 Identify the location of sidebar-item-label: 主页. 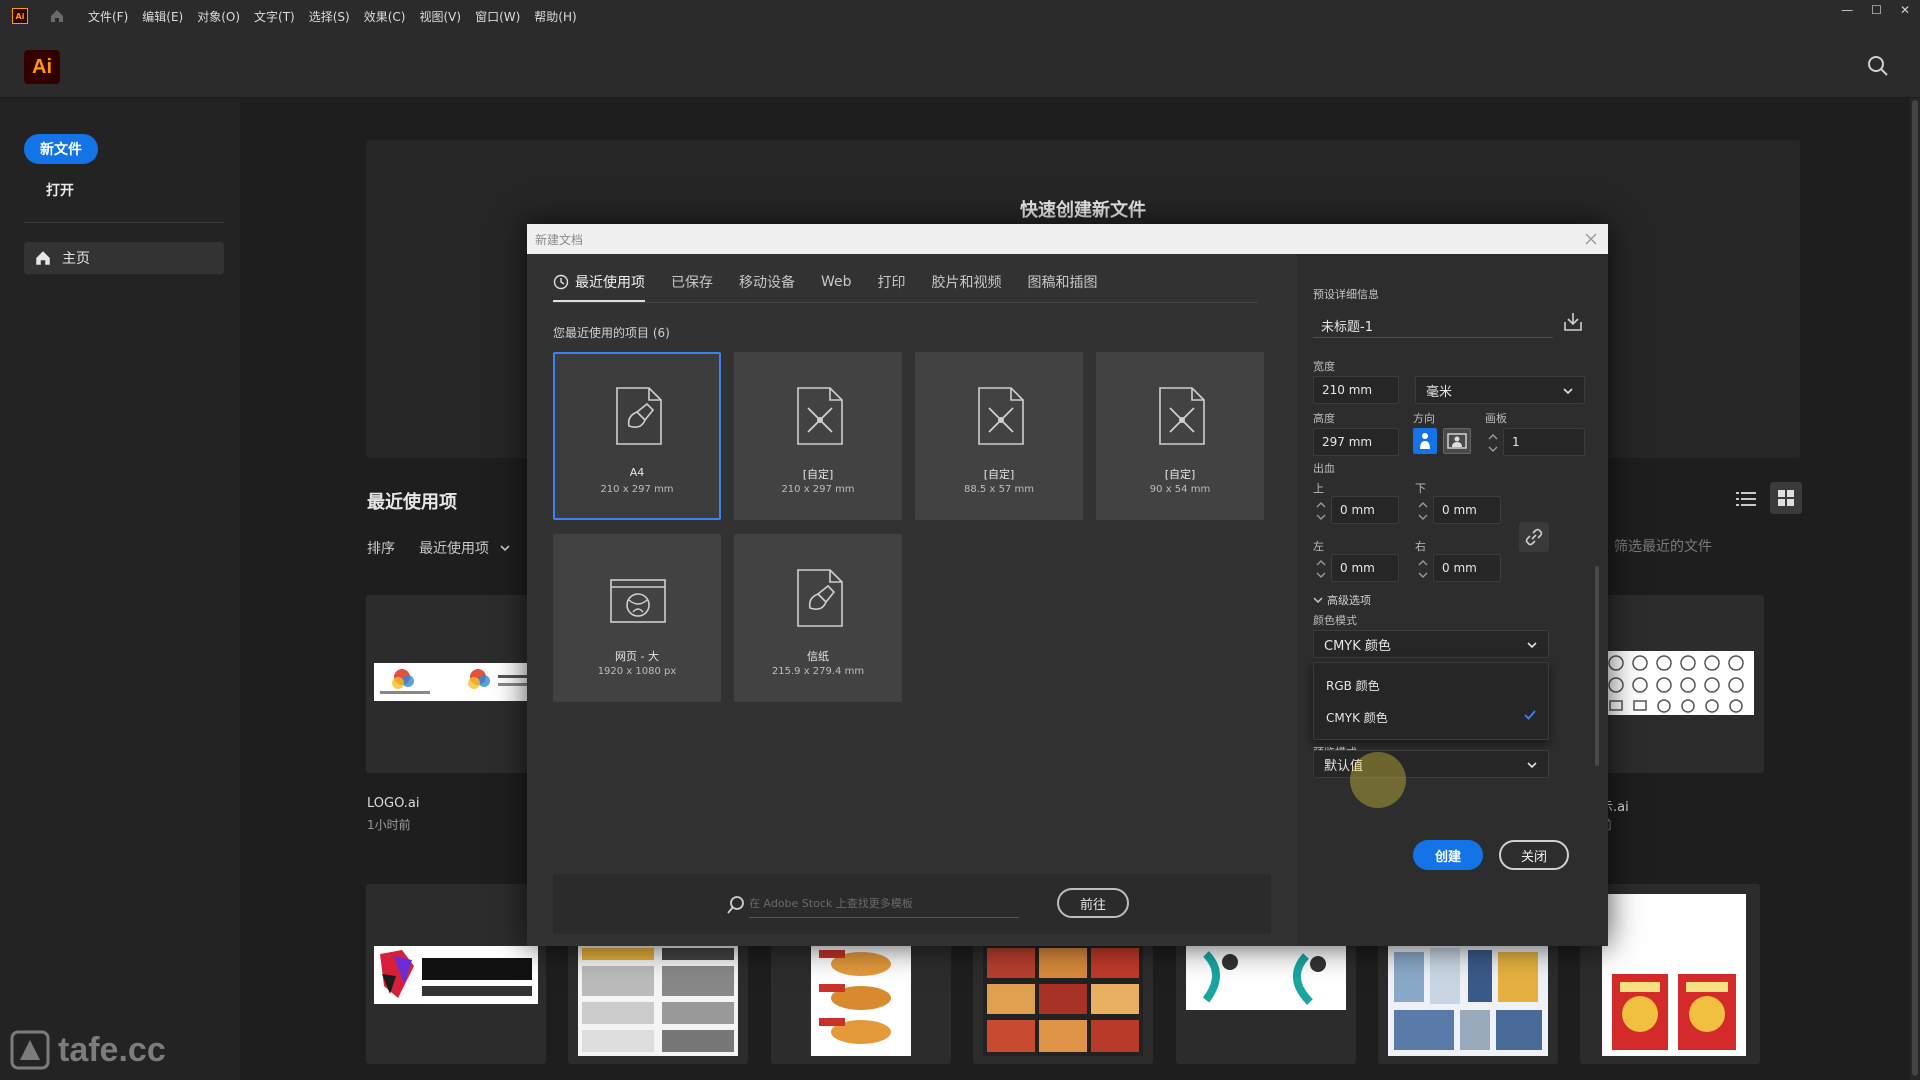
(76, 259).